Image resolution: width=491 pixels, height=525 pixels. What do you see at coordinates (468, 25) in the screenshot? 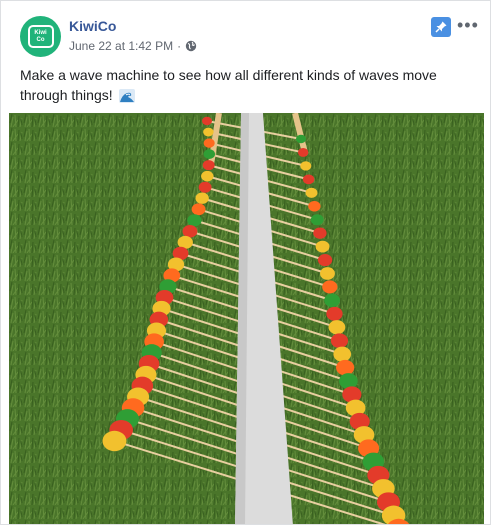
I see `more-options-icon: •••` at bounding box center [468, 25].